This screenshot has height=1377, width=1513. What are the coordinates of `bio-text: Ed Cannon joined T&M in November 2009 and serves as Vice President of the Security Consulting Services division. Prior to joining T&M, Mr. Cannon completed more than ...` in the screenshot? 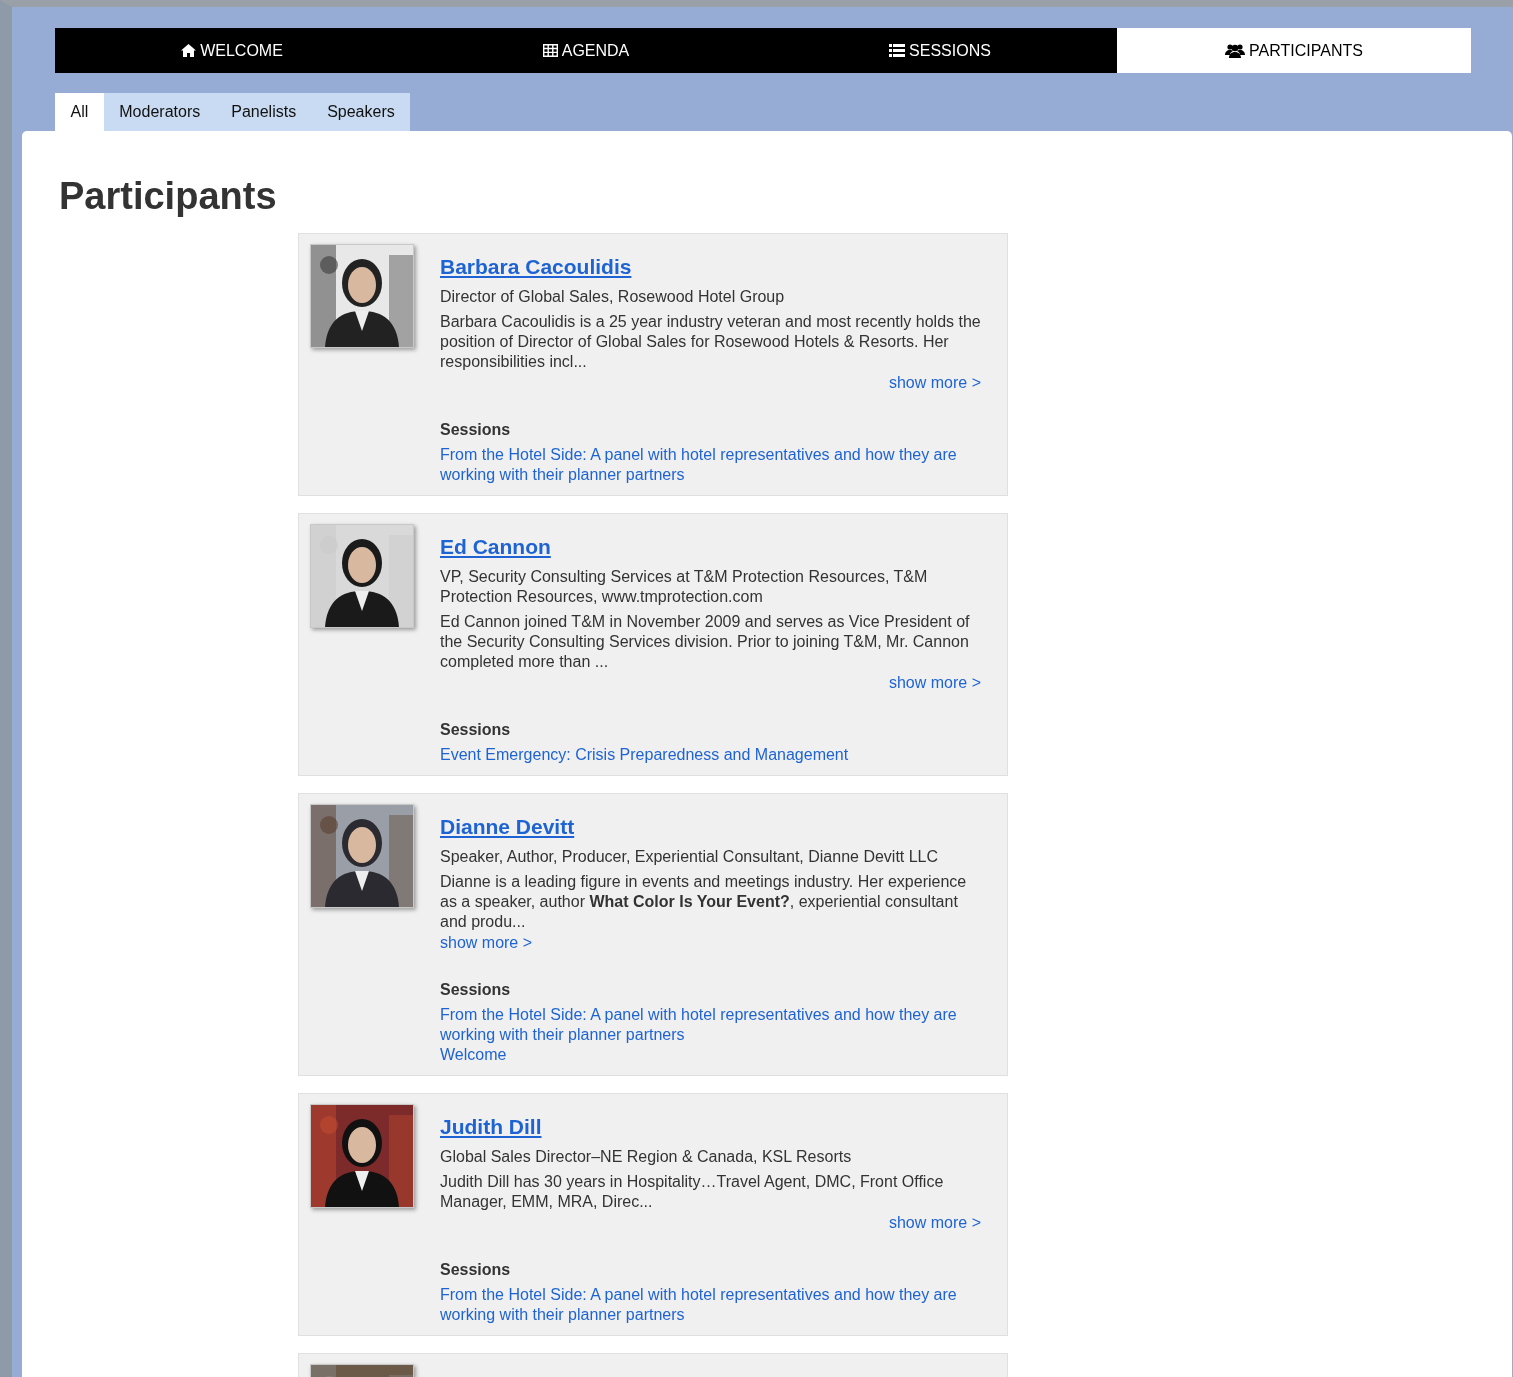 It's located at (705, 642).